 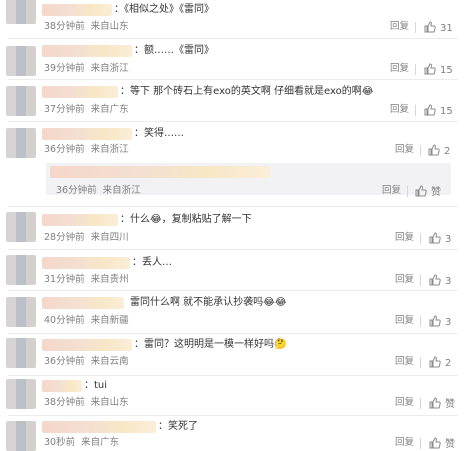 What do you see at coordinates (86, 403) in the screenshot?
I see `comment-meta: 38分钟前 来自山东` at bounding box center [86, 403].